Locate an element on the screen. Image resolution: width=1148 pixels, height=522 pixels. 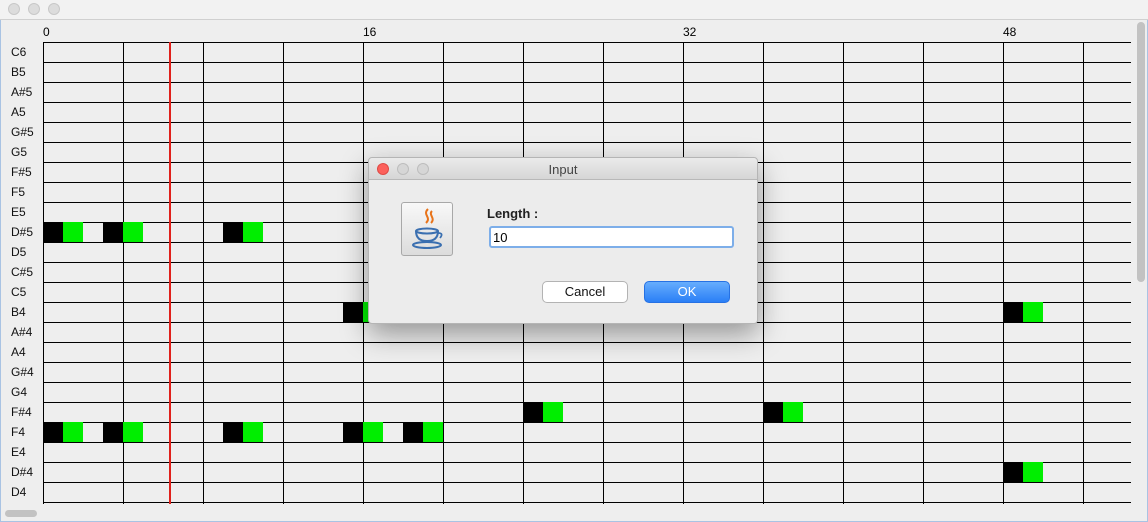
note-label: C5 is located at coordinates (19, 292).